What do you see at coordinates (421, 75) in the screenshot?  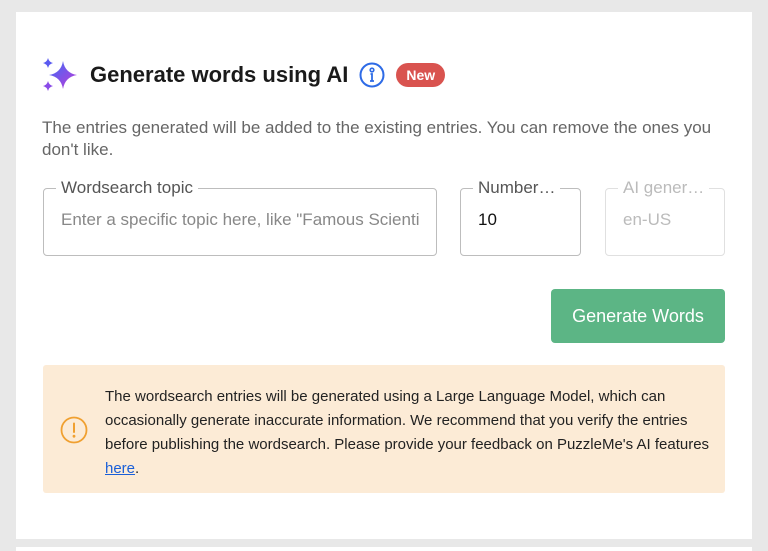 I see `new-badge: New` at bounding box center [421, 75].